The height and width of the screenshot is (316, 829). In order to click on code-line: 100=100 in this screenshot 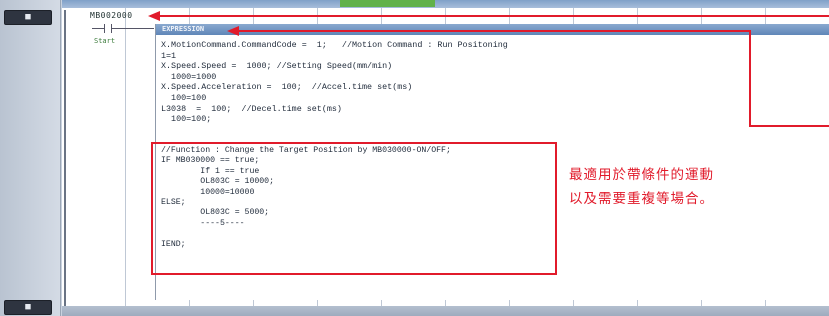, I will do `click(183, 98)`.